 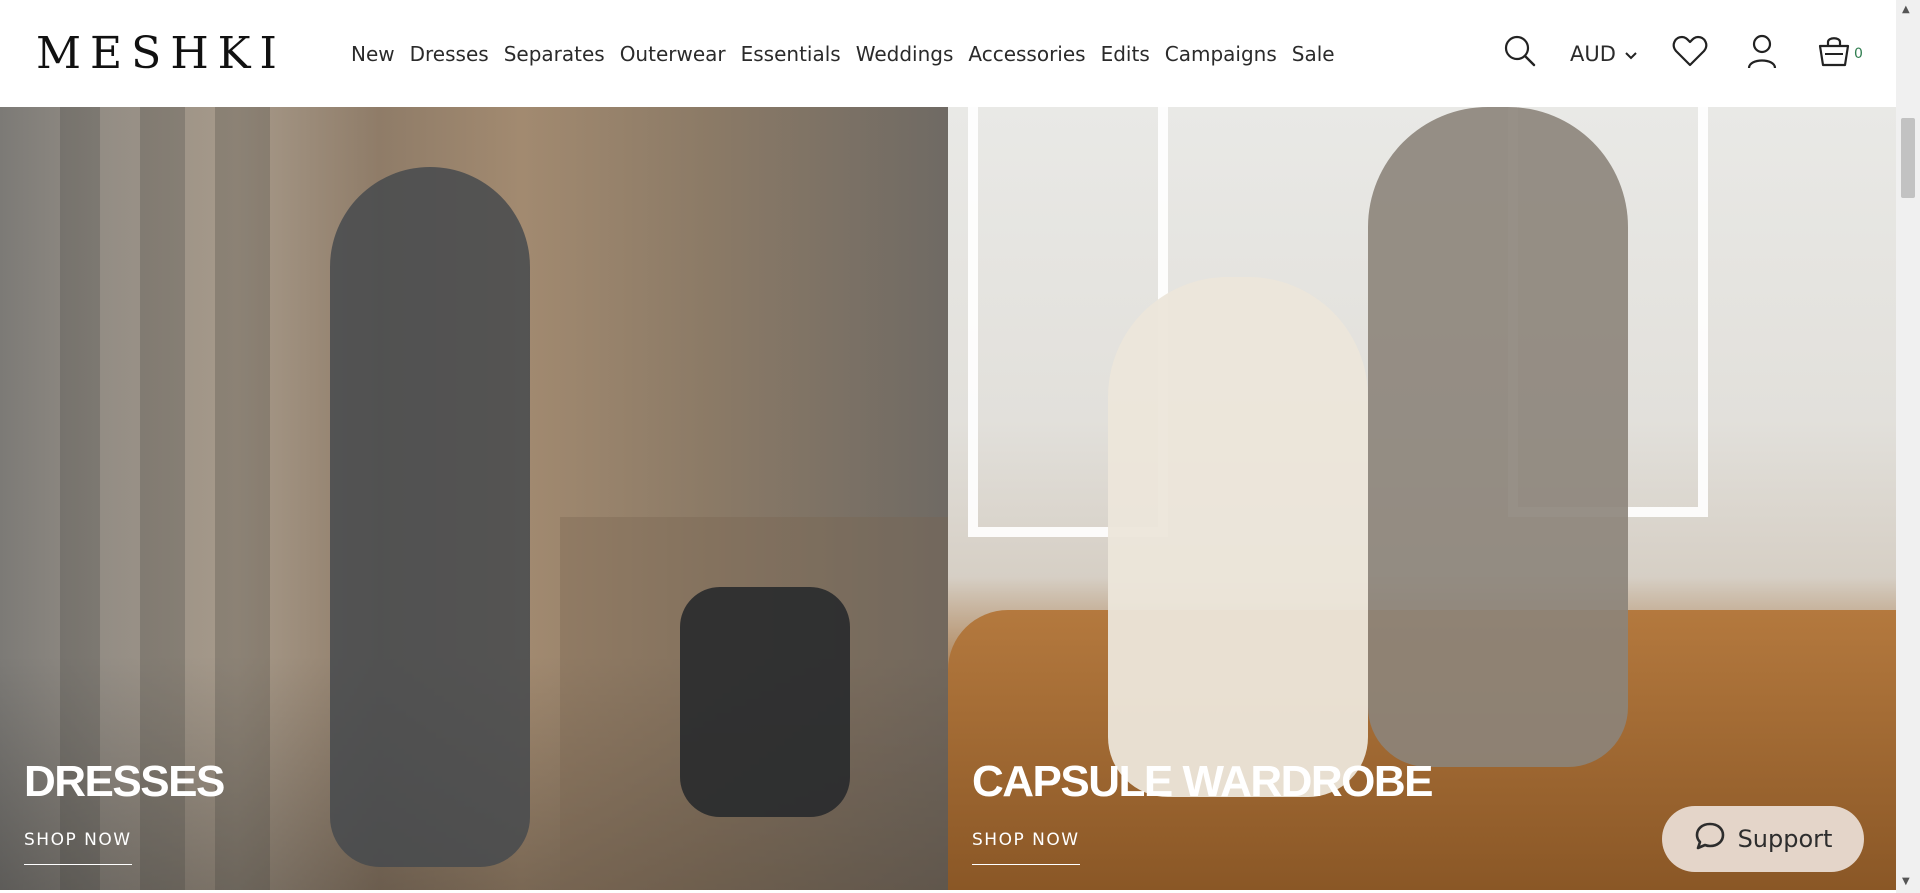 I want to click on chat-bubble-icon, so click(x=1710, y=839).